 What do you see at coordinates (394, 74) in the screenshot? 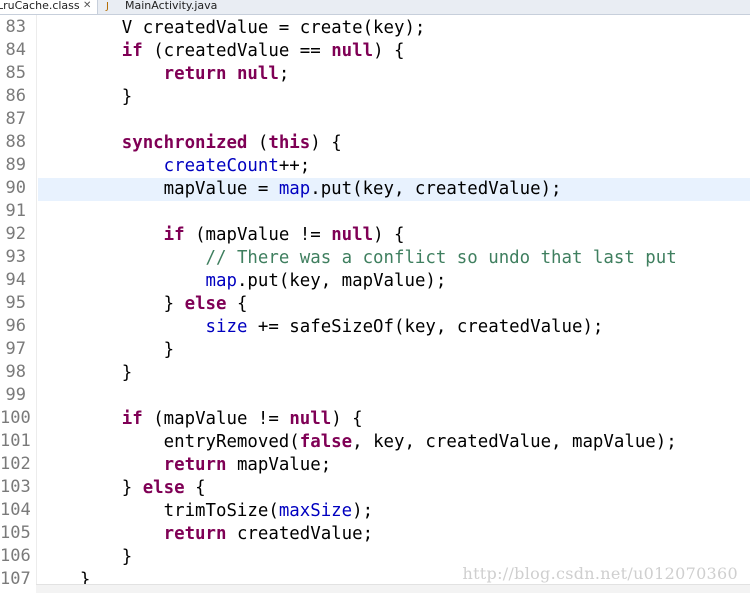
I see `code-line: return null;` at bounding box center [394, 74].